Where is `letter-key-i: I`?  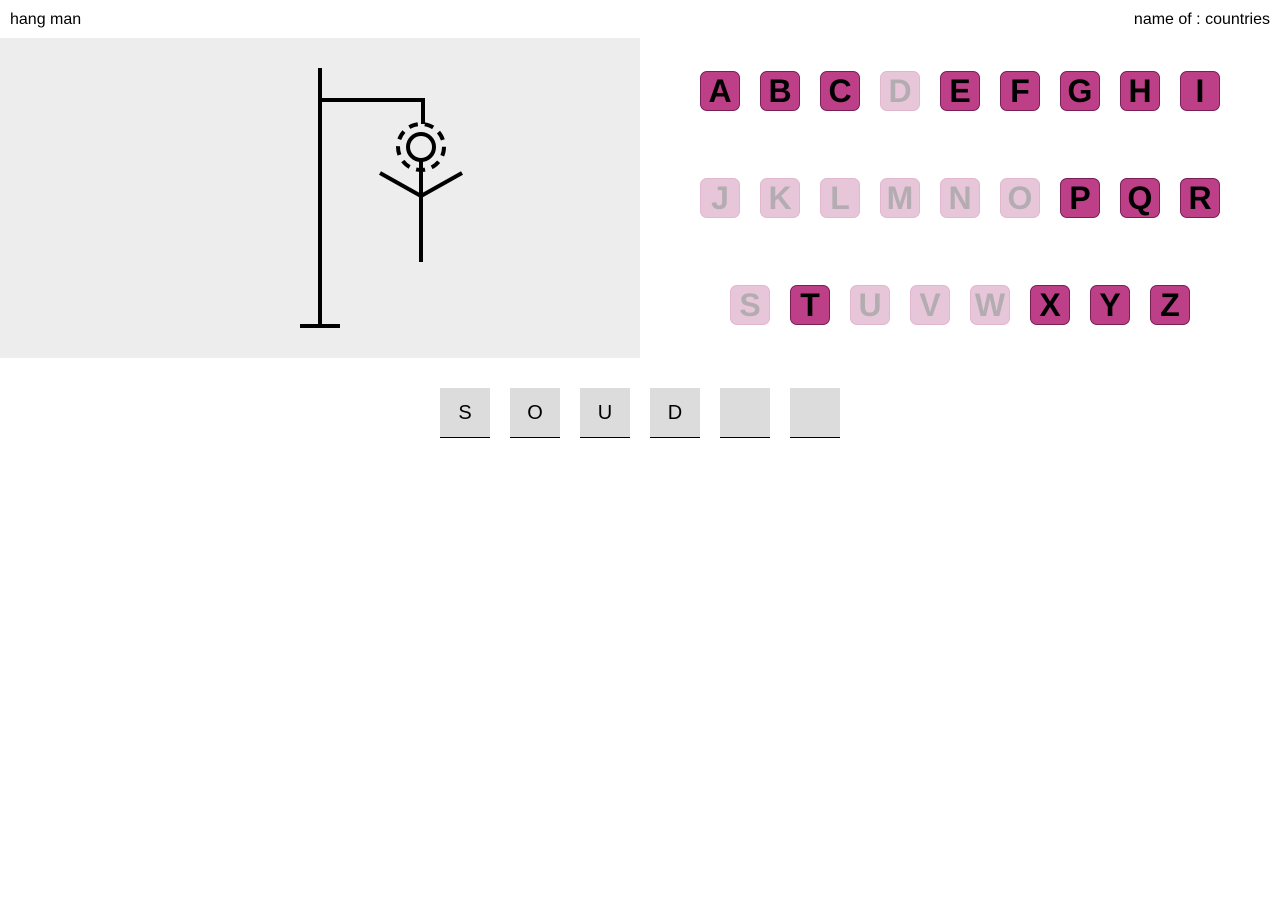
letter-key-i: I is located at coordinates (1200, 91).